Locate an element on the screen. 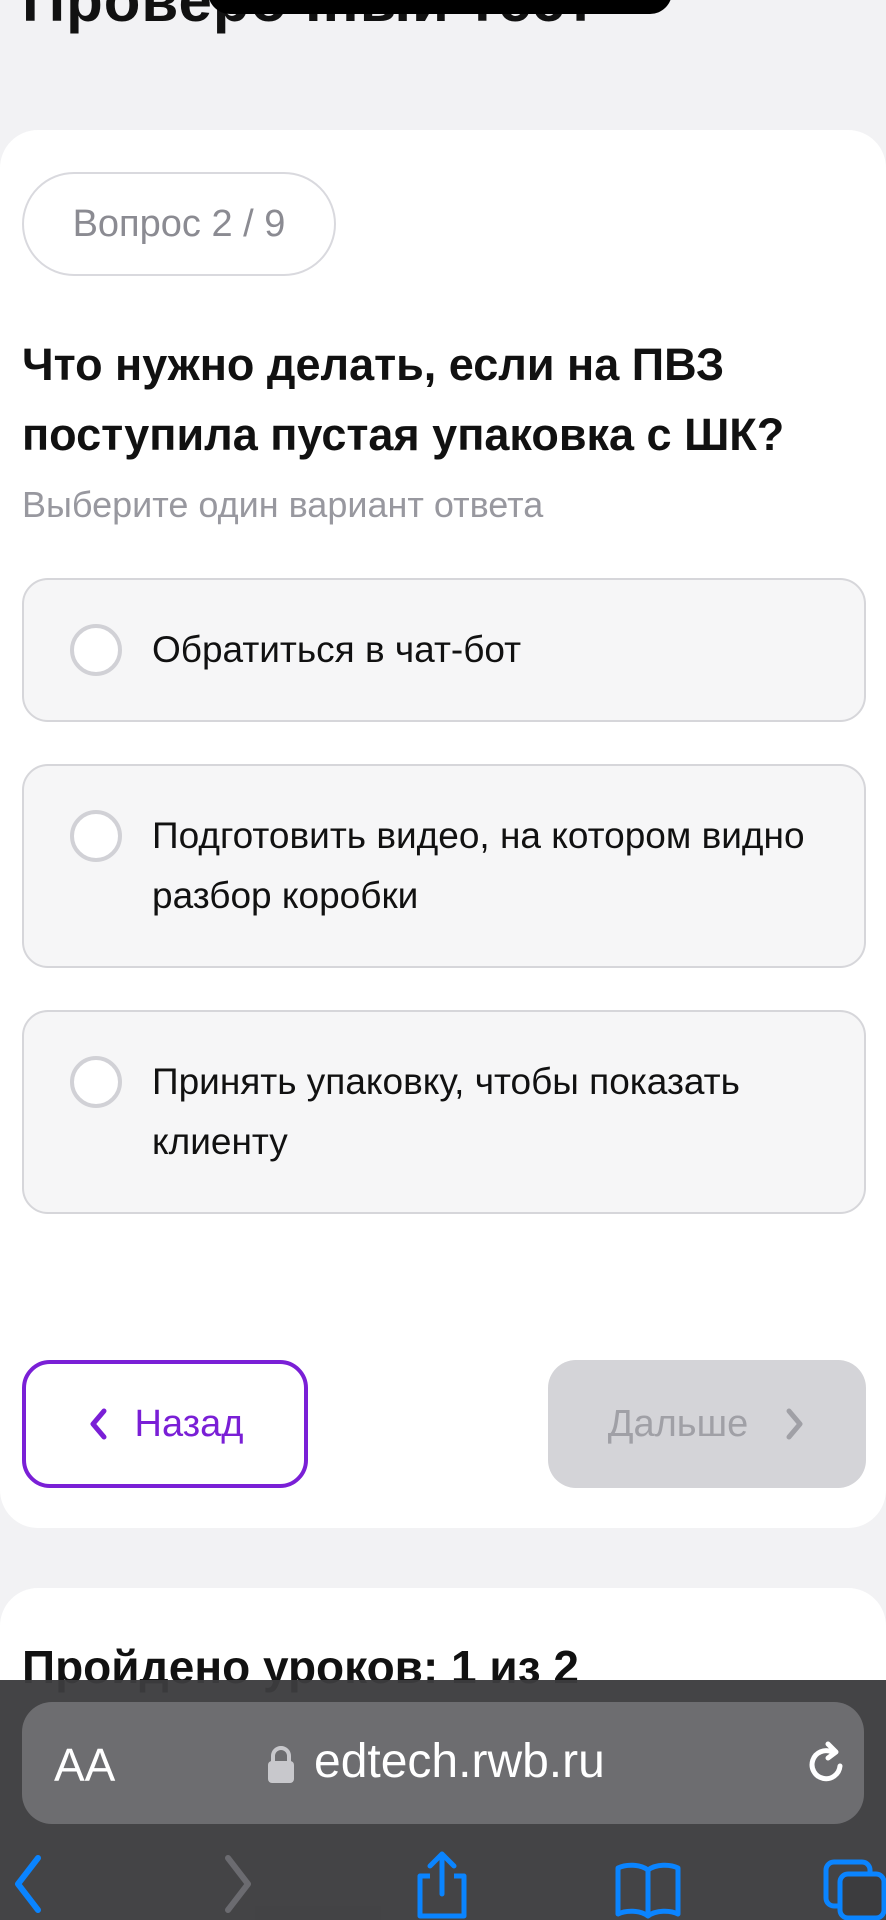 The image size is (886, 1920). question-counter: Вопрос 2 / 9 is located at coordinates (179, 224).